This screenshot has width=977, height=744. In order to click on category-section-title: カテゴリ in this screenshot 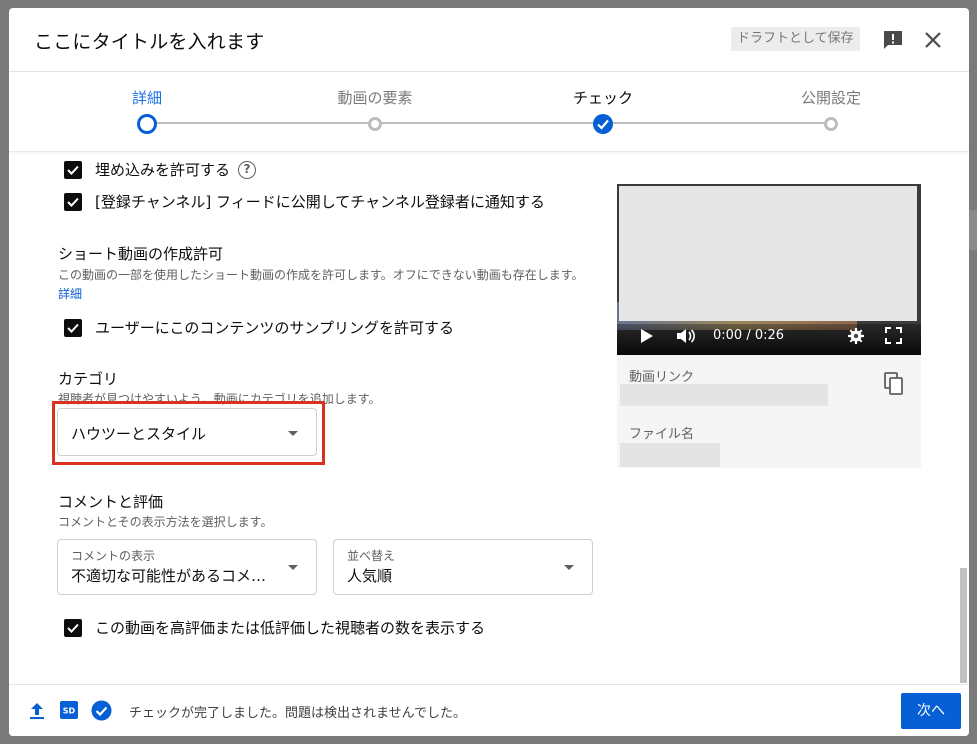, I will do `click(88, 379)`.